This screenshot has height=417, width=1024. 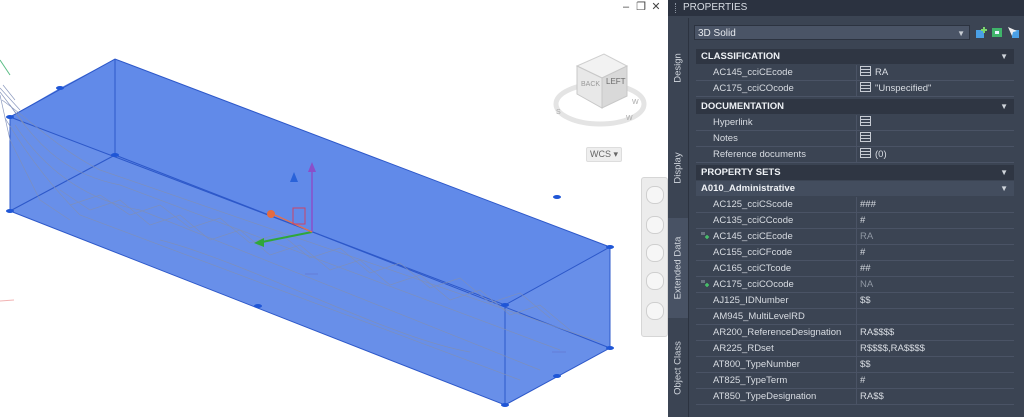 What do you see at coordinates (678, 168) in the screenshot?
I see `tab-display: Display` at bounding box center [678, 168].